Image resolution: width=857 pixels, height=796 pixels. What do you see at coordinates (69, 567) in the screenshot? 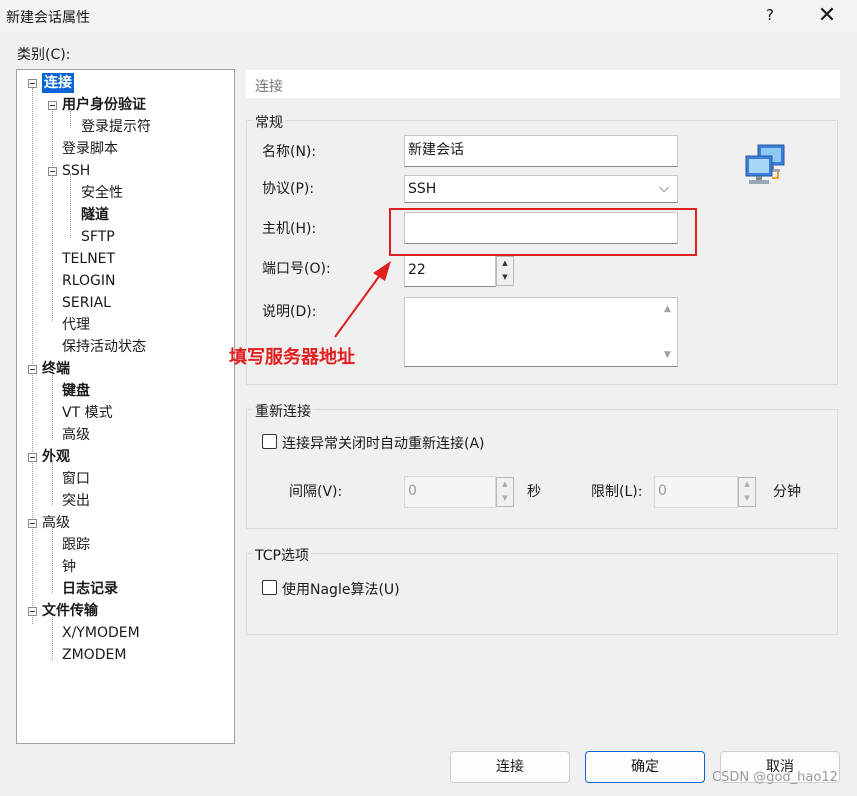
I see `tree-item-bell: 钟` at bounding box center [69, 567].